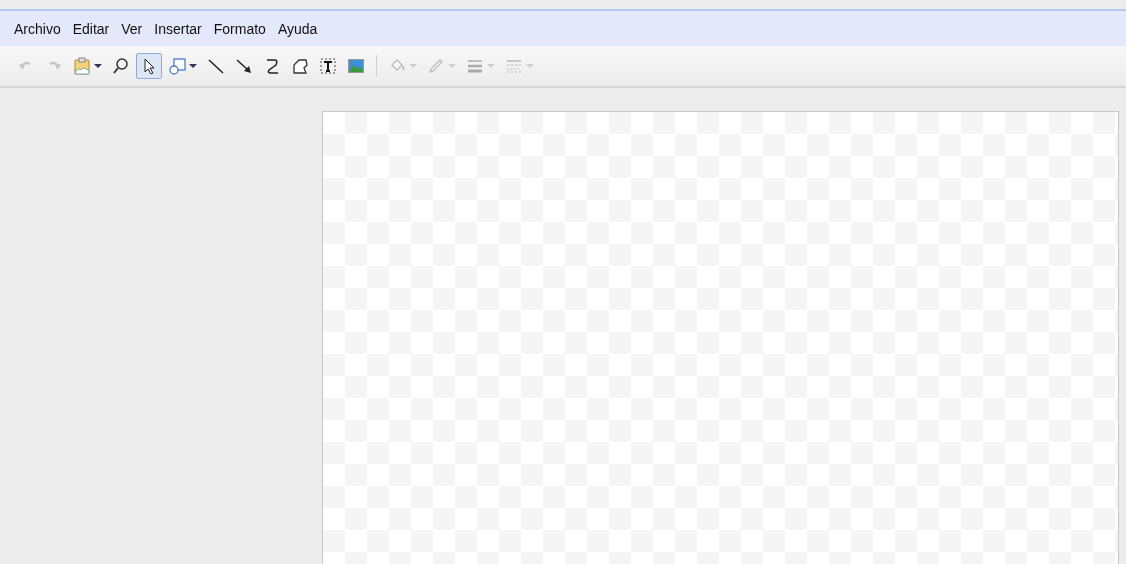 This screenshot has height=564, width=1126. Describe the element at coordinates (132, 28) in the screenshot. I see `menu-item: Ver` at that location.